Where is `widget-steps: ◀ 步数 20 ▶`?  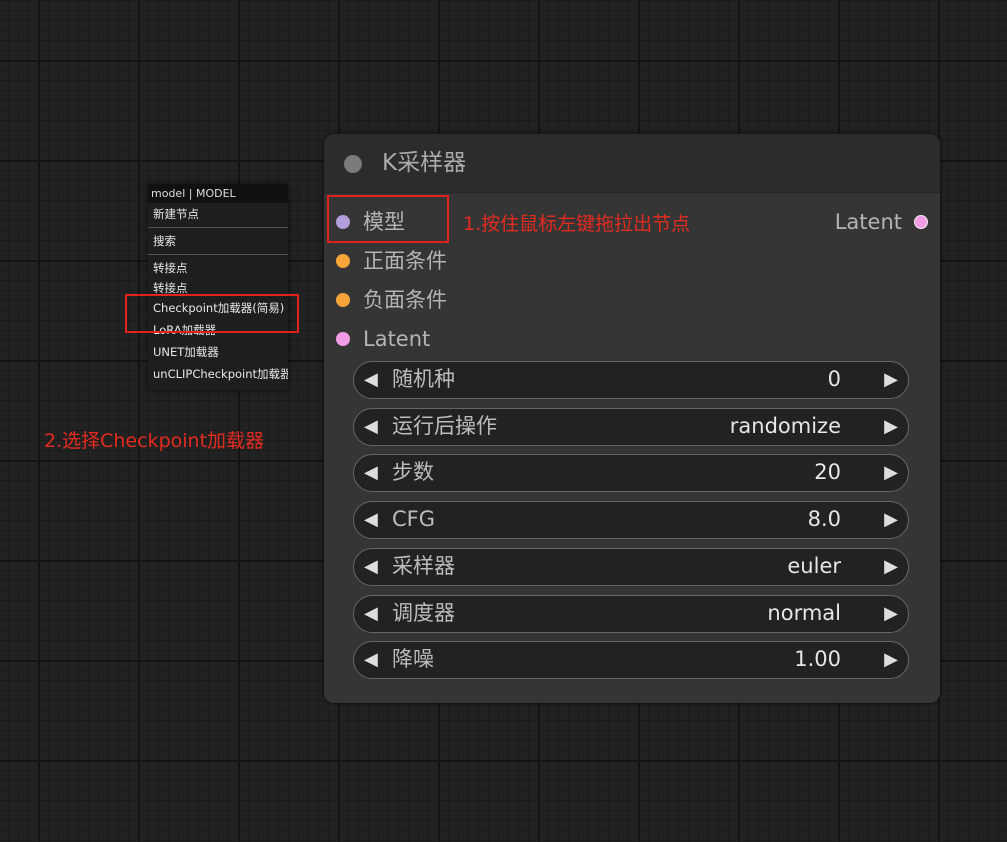
widget-steps: ◀ 步数 20 ▶ is located at coordinates (631, 473).